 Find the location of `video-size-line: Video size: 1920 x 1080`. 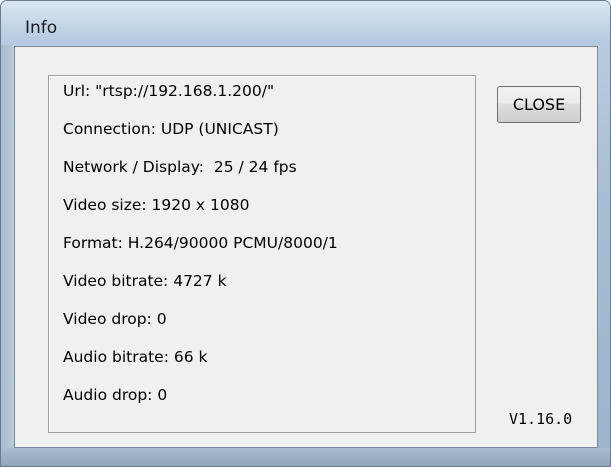

video-size-line: Video size: 1920 x 1080 is located at coordinates (156, 205).